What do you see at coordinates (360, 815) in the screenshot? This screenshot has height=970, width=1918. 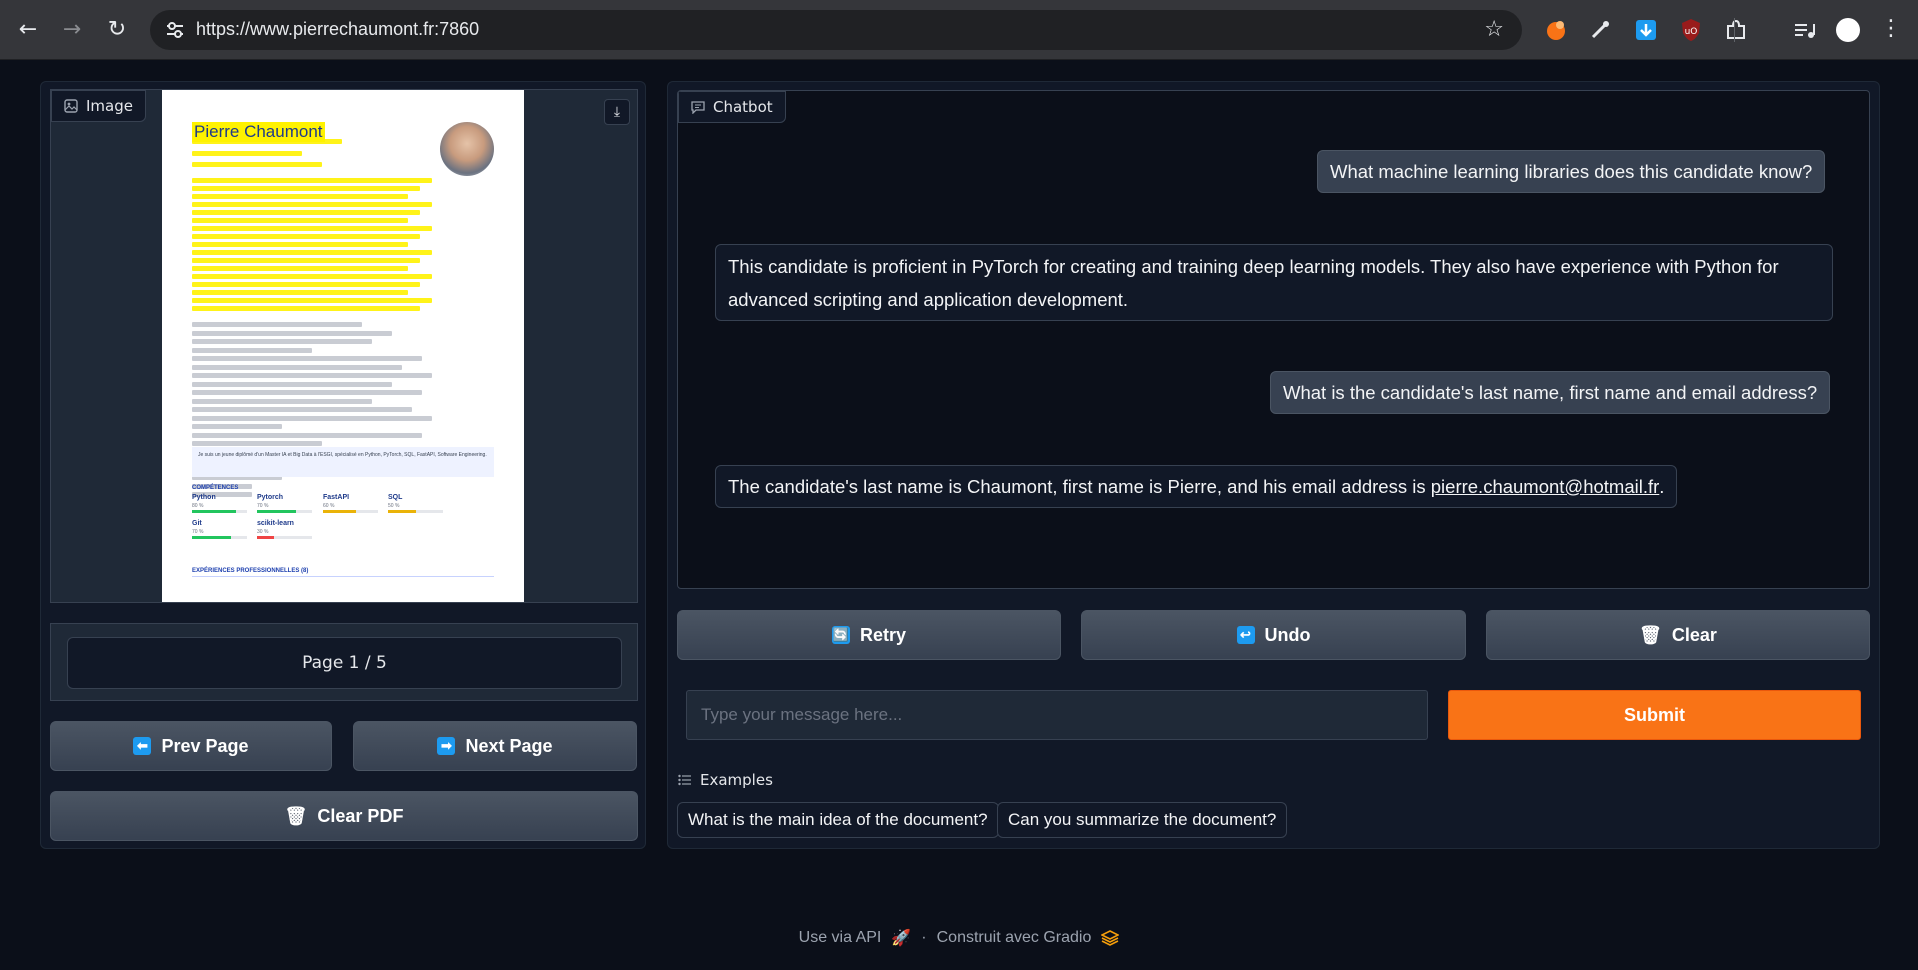 I see `clear-pdf-label: Clear PDF` at bounding box center [360, 815].